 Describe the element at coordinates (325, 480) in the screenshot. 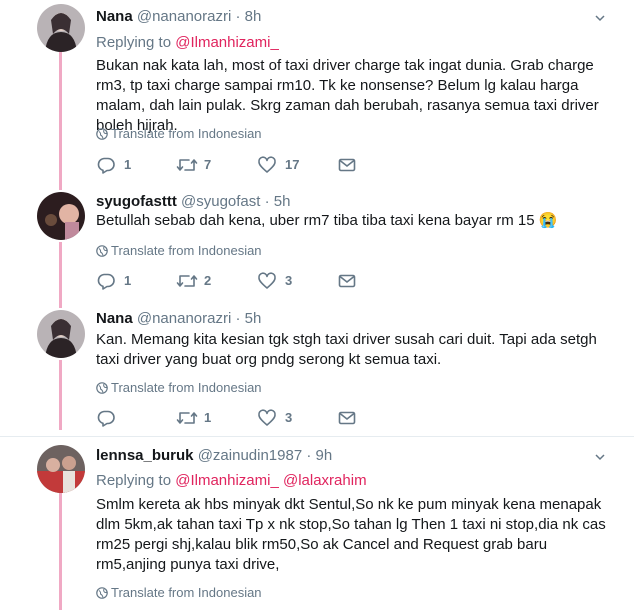

I see `mention-link: @lalaxrahim` at that location.